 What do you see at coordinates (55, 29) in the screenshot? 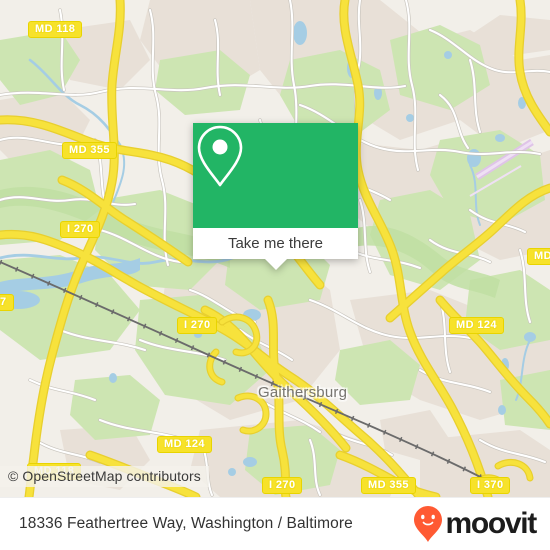
I see `shield-md-118-top: MD 118` at bounding box center [55, 29].